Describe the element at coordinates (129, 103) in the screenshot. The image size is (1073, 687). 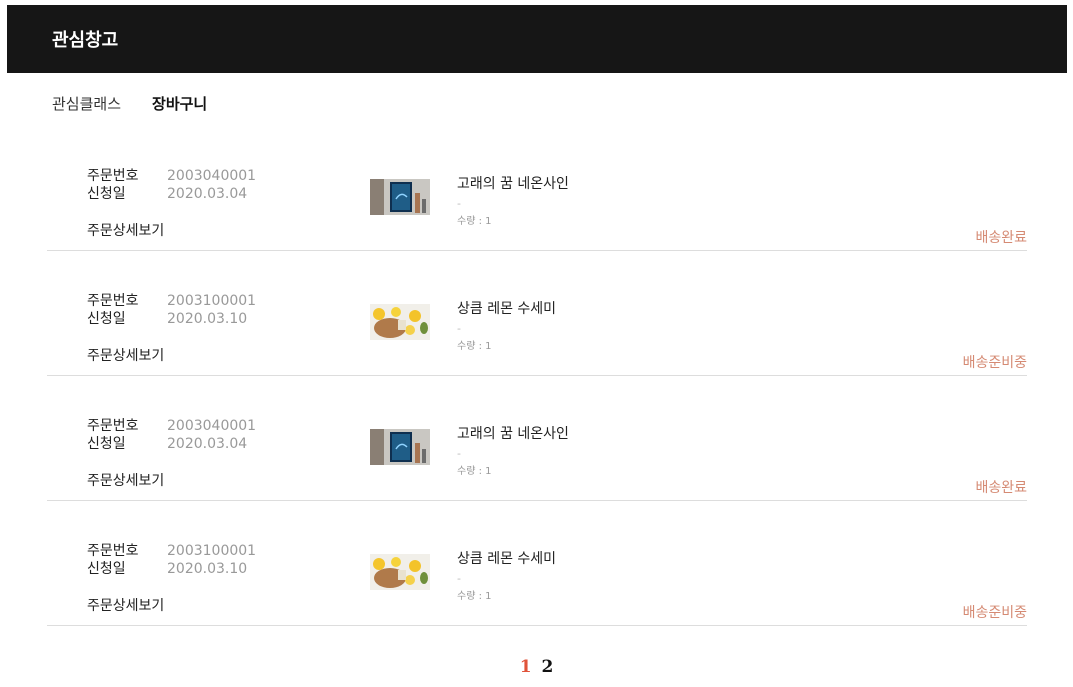
I see `tab-bar: 관심클래스 장바구니` at that location.